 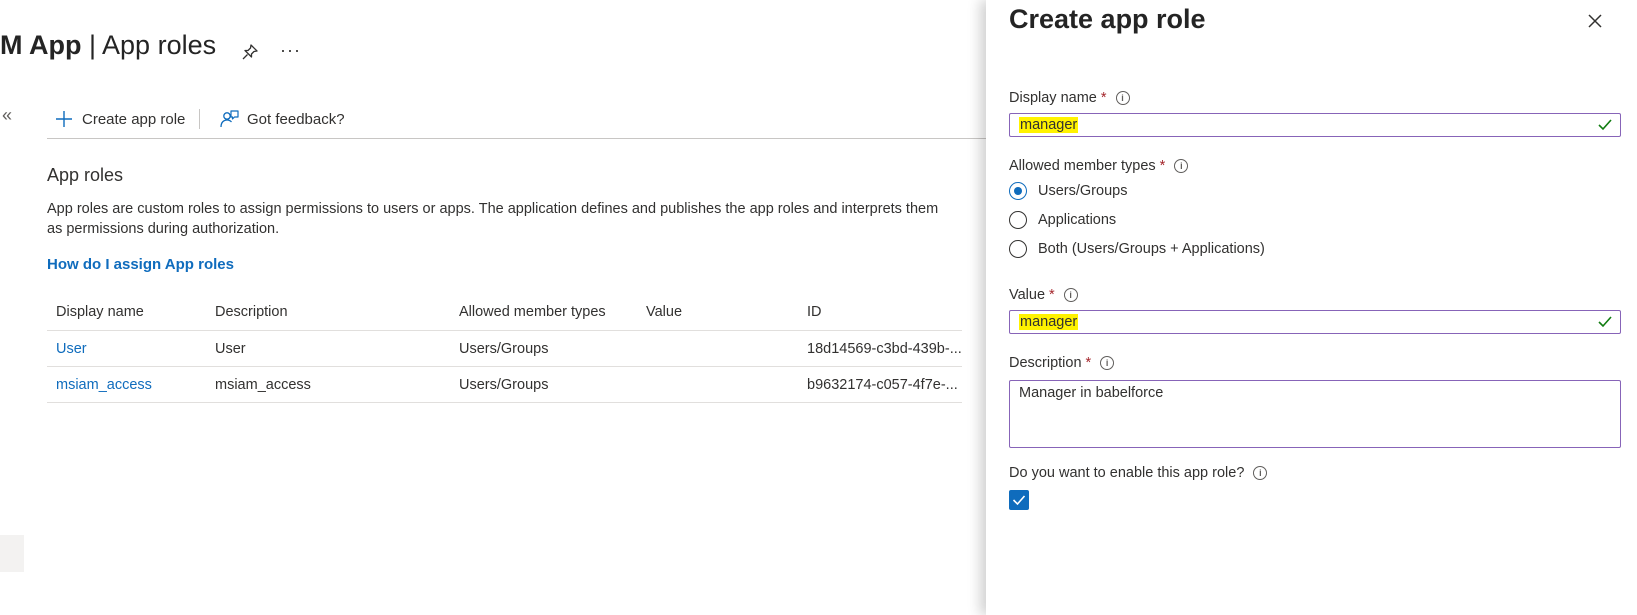 I want to click on value-input-value: manager, so click(x=1049, y=322).